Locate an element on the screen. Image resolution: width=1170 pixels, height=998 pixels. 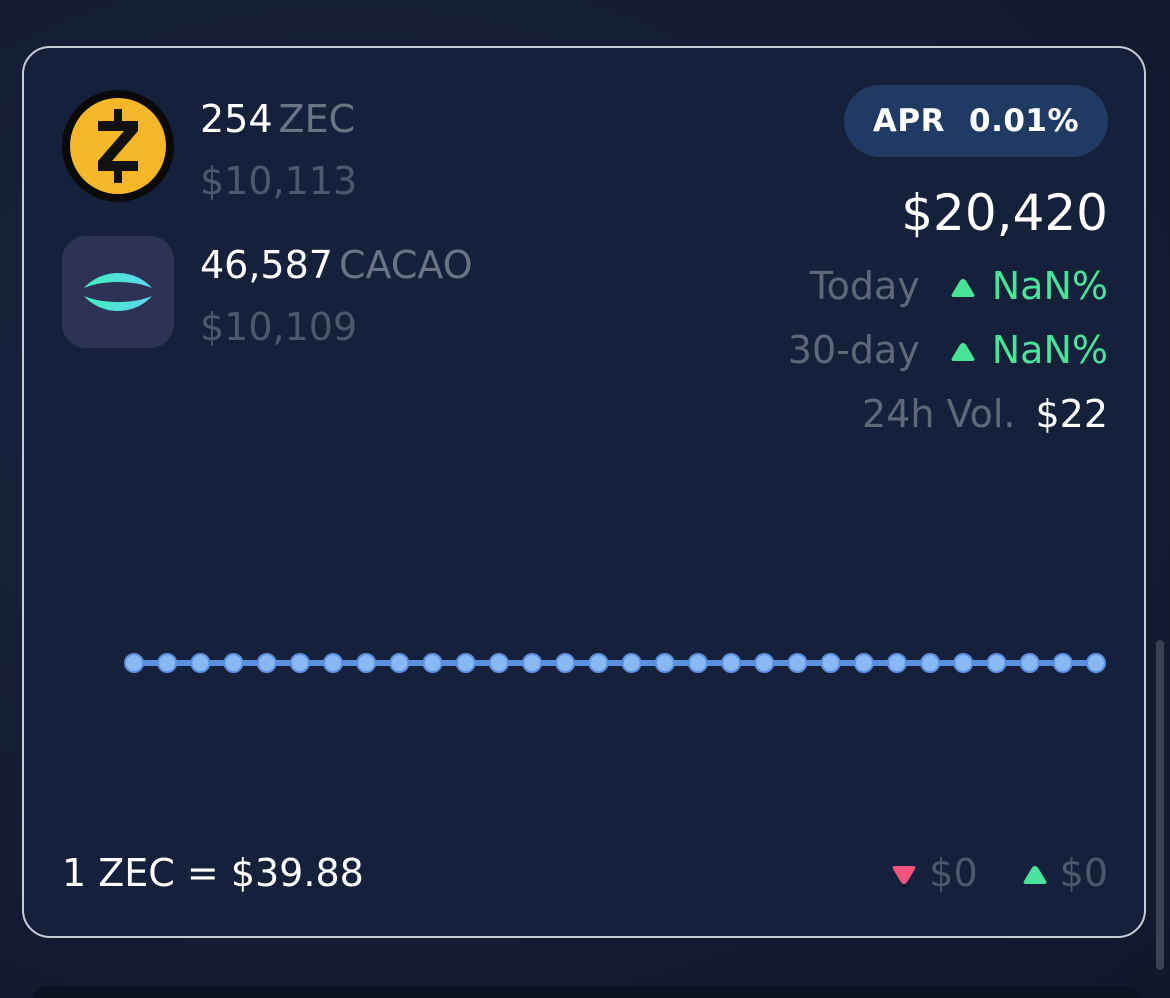
stat-volume-value: $22 is located at coordinates (1071, 414).